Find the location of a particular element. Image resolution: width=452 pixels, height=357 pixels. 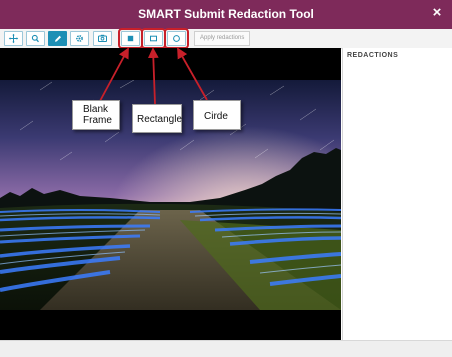

toolbar: Apply redactions is located at coordinates (226, 38).